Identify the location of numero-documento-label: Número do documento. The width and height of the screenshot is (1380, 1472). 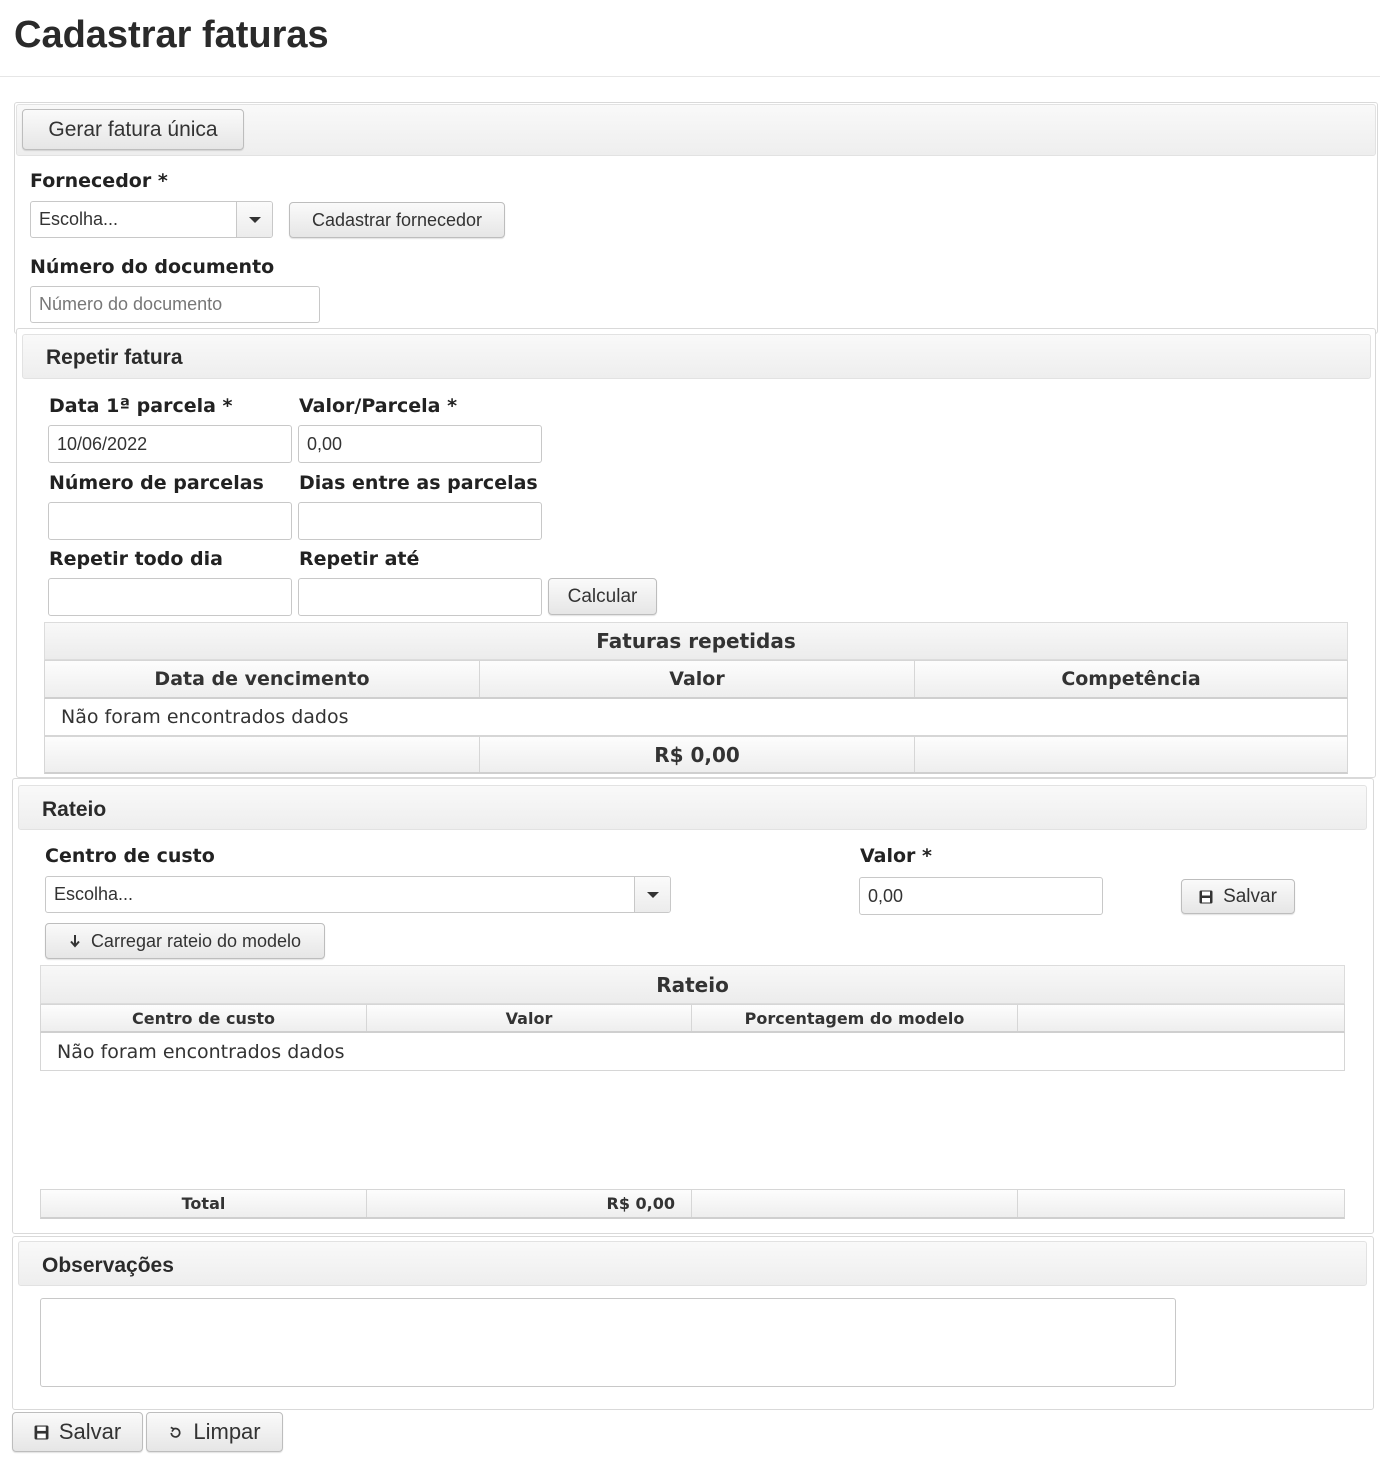
(152, 267).